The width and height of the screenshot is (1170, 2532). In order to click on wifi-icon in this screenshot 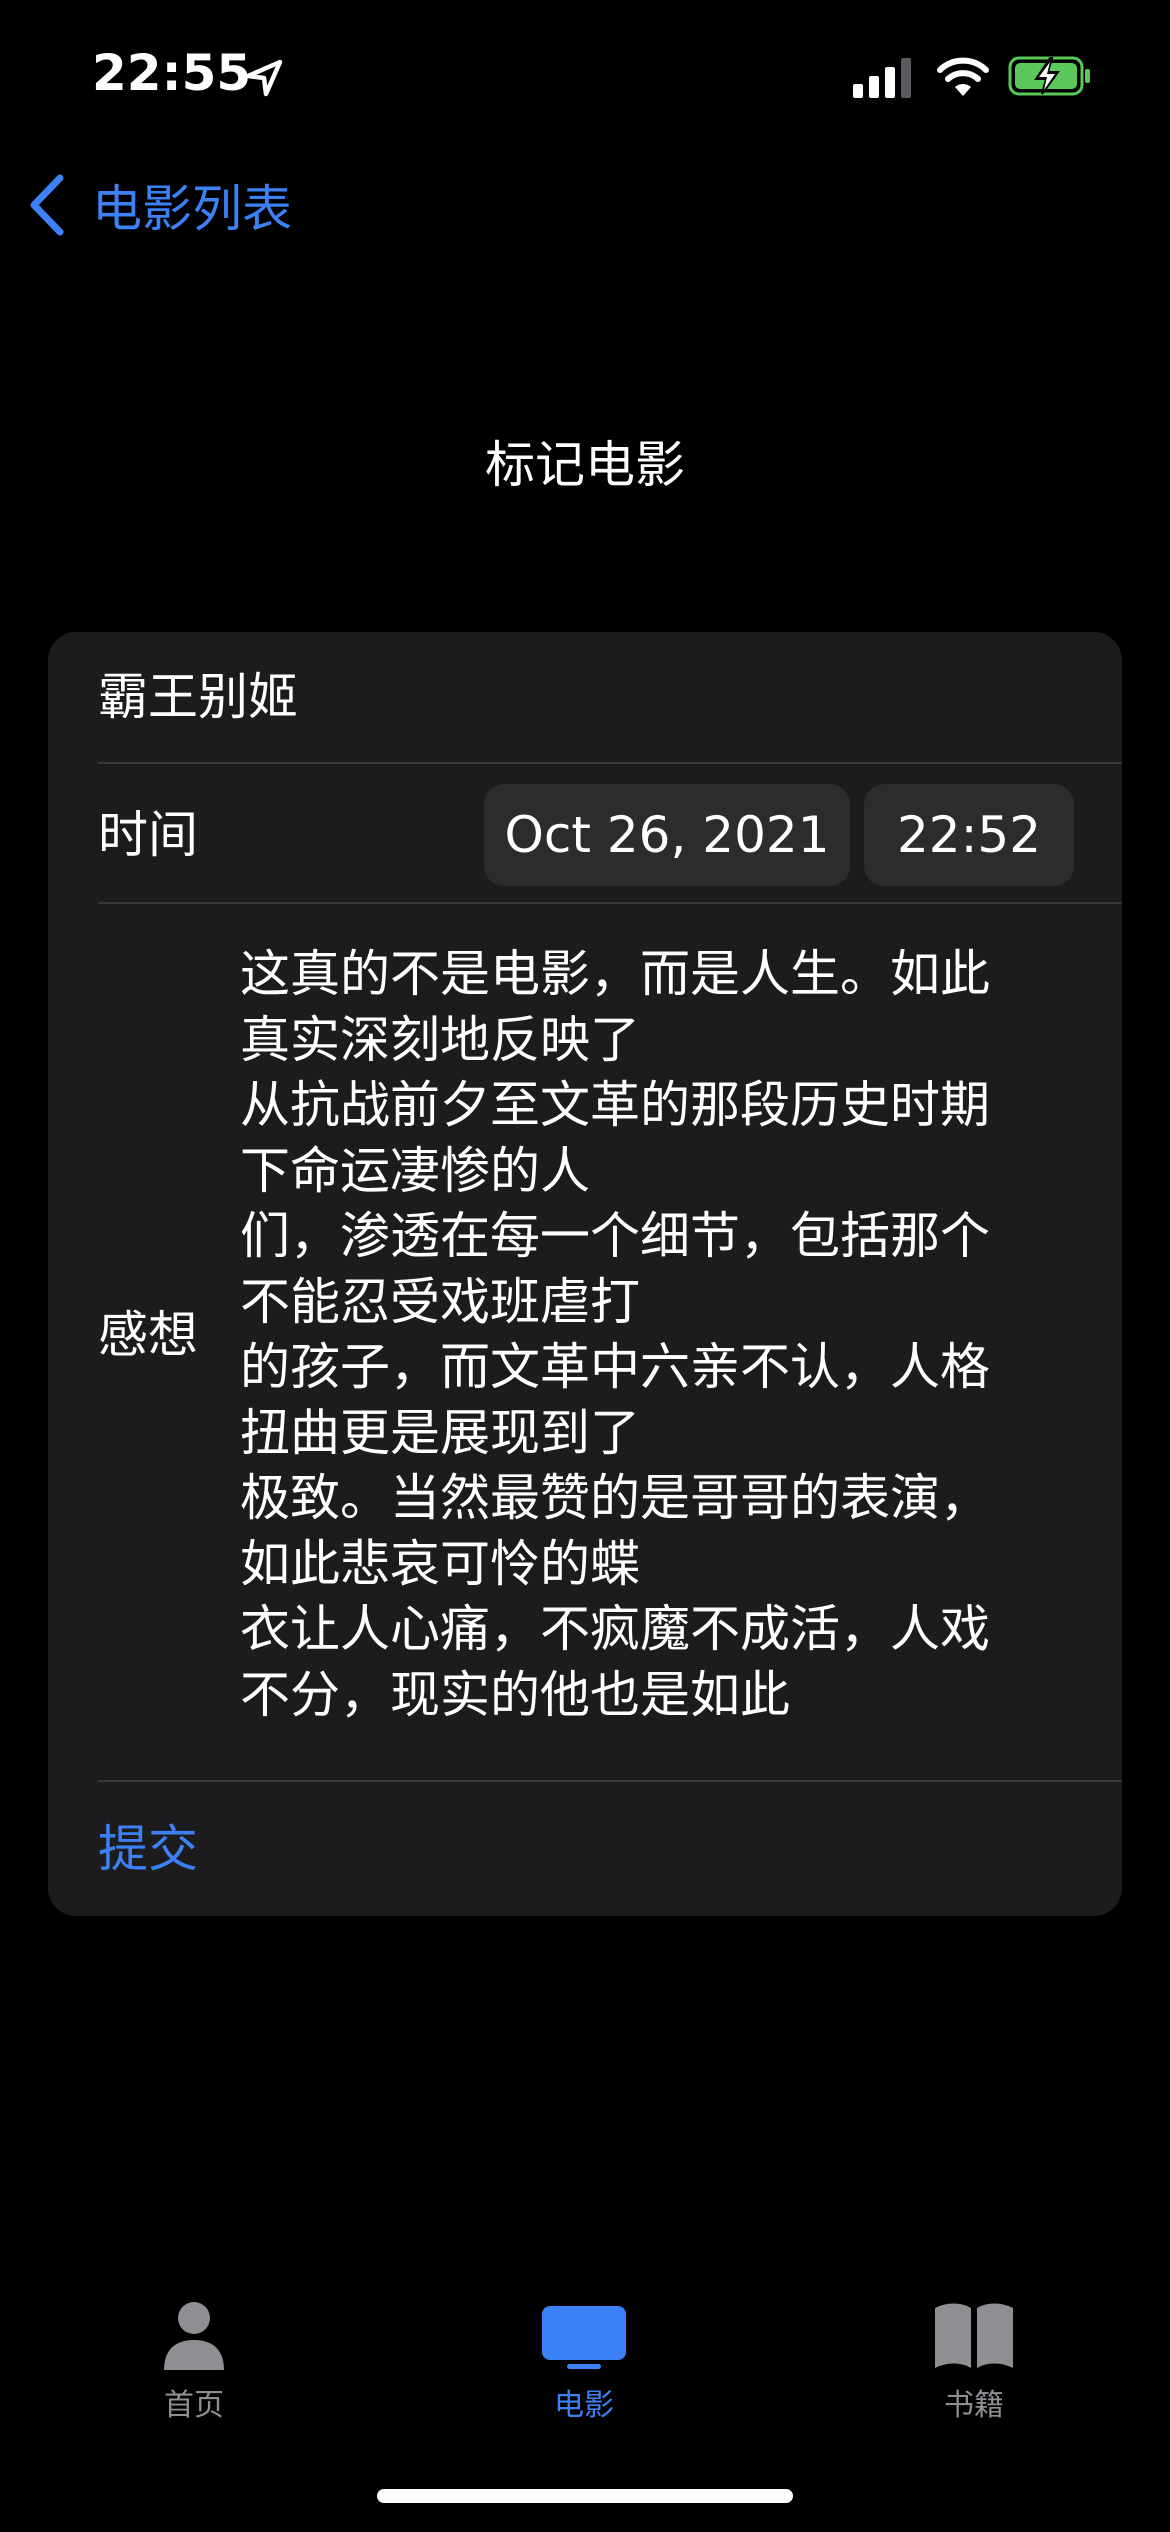, I will do `click(963, 76)`.